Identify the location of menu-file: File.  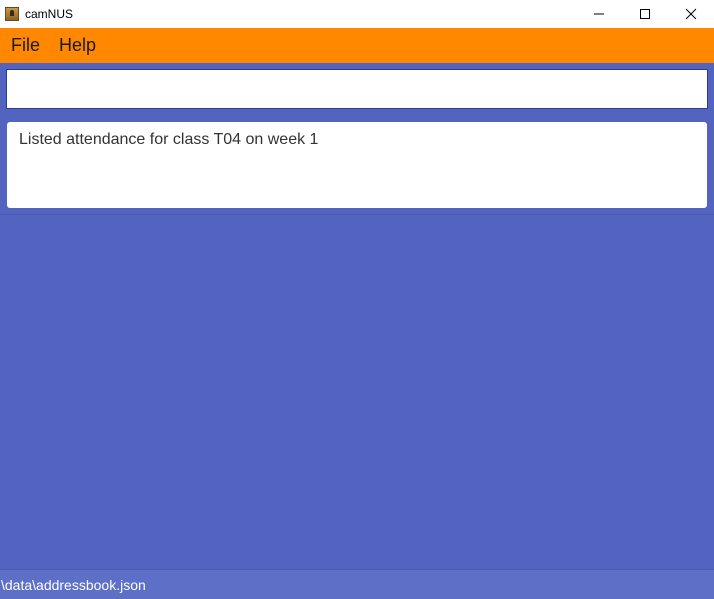
(25, 45).